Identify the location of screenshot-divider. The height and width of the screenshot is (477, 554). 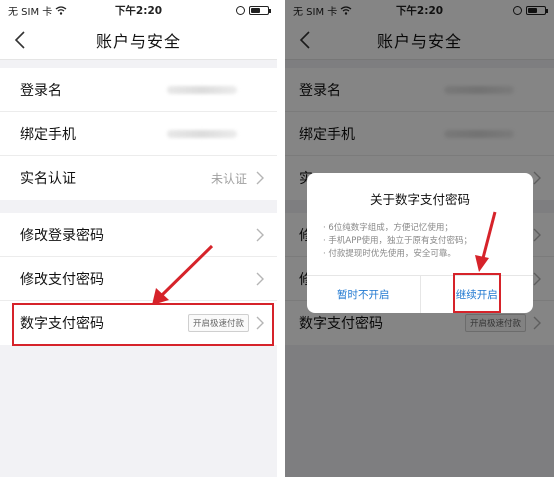
(281, 238).